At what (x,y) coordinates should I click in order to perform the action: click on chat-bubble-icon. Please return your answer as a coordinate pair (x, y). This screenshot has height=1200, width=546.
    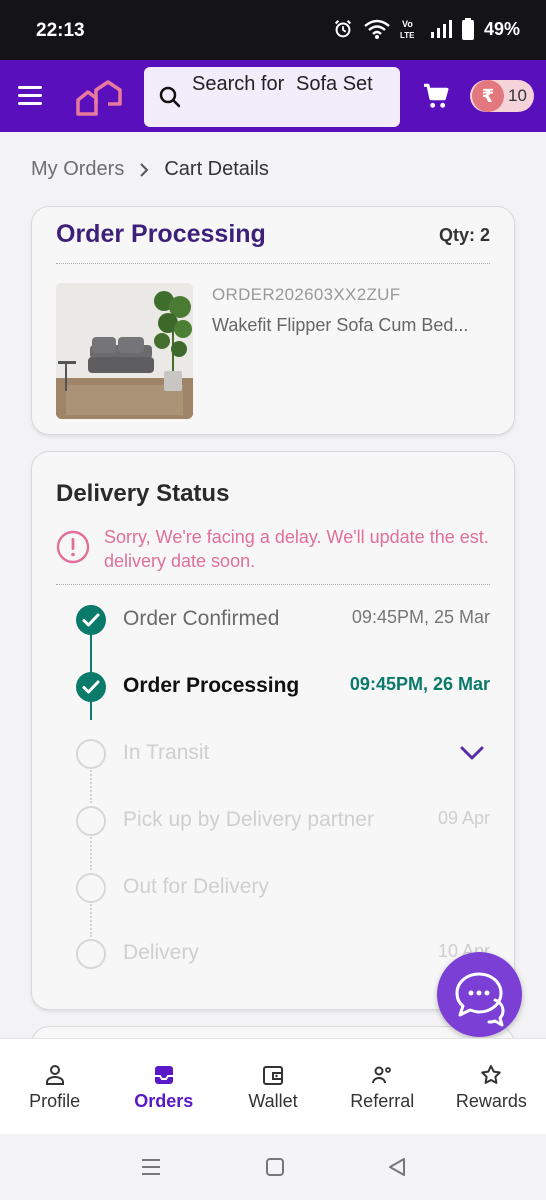
    Looking at the image, I should click on (480, 999).